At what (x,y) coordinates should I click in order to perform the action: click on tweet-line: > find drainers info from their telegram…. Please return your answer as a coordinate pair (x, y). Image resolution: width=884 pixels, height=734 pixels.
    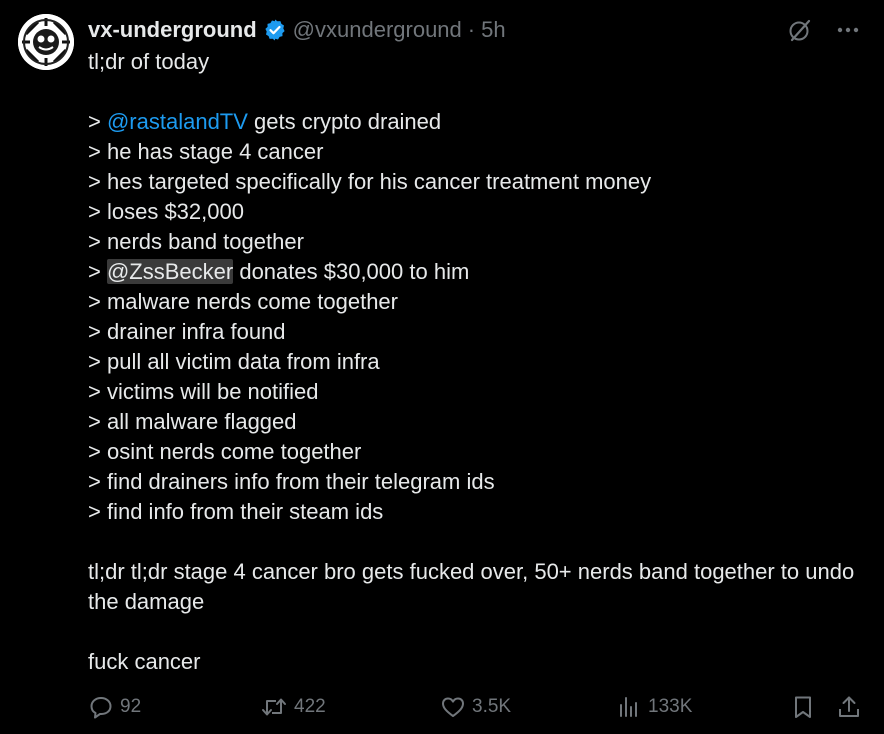
    Looking at the image, I should click on (291, 481).